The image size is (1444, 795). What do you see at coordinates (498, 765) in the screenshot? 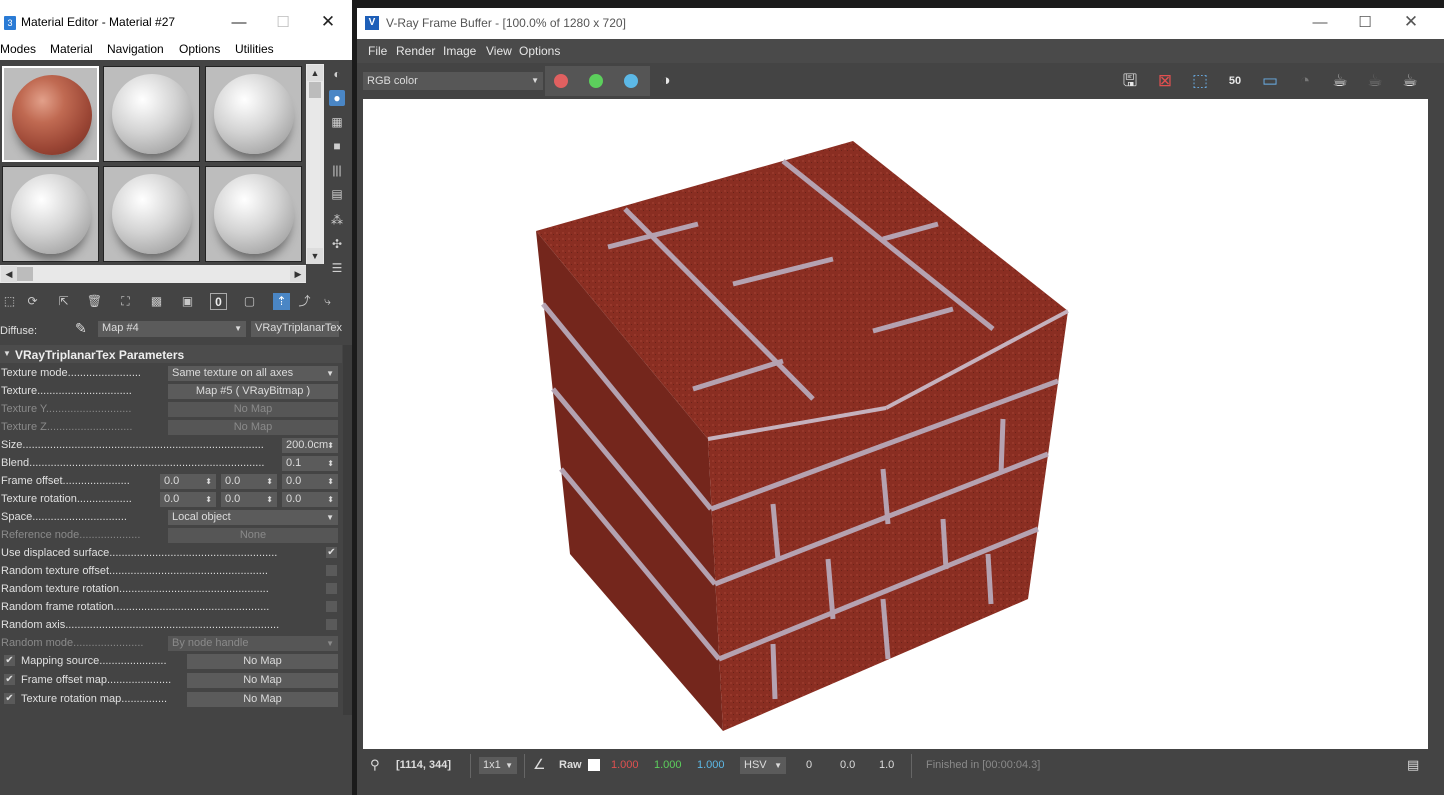
I see `ratio-dropdown: 1x1 ▼` at bounding box center [498, 765].